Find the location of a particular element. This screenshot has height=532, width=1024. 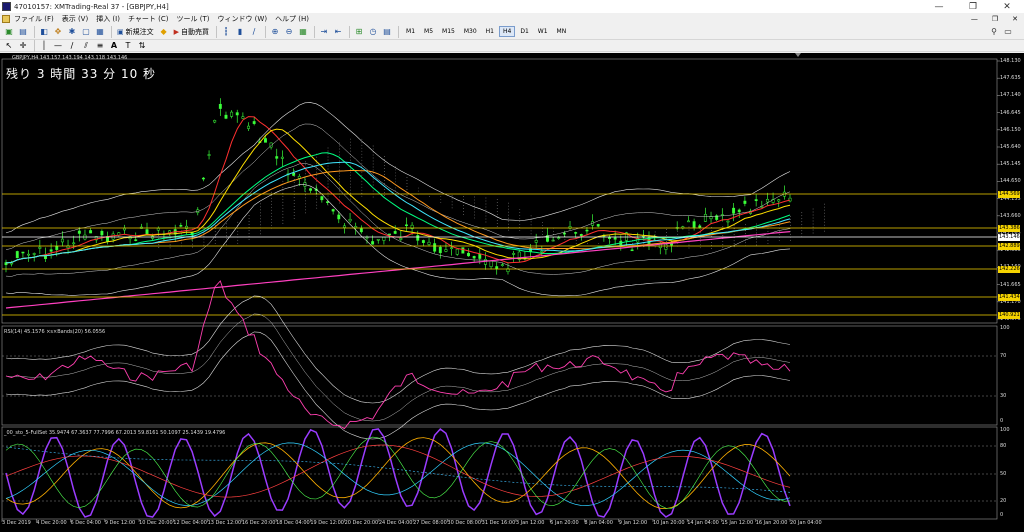

terminal-icon: ▢ is located at coordinates (86, 32).